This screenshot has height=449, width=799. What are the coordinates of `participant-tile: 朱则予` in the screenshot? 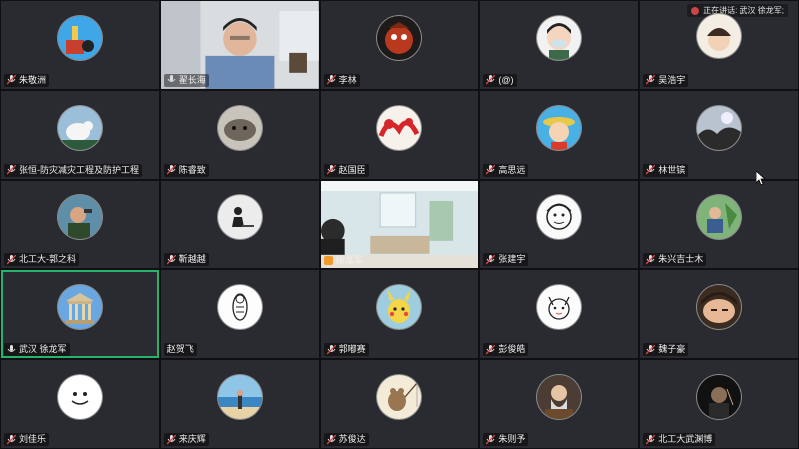 It's located at (559, 404).